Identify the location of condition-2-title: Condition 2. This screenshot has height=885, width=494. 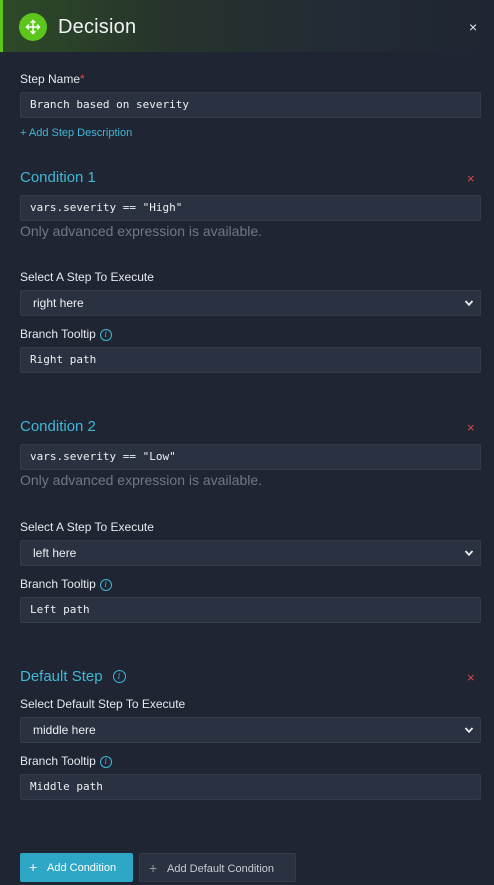
(58, 426).